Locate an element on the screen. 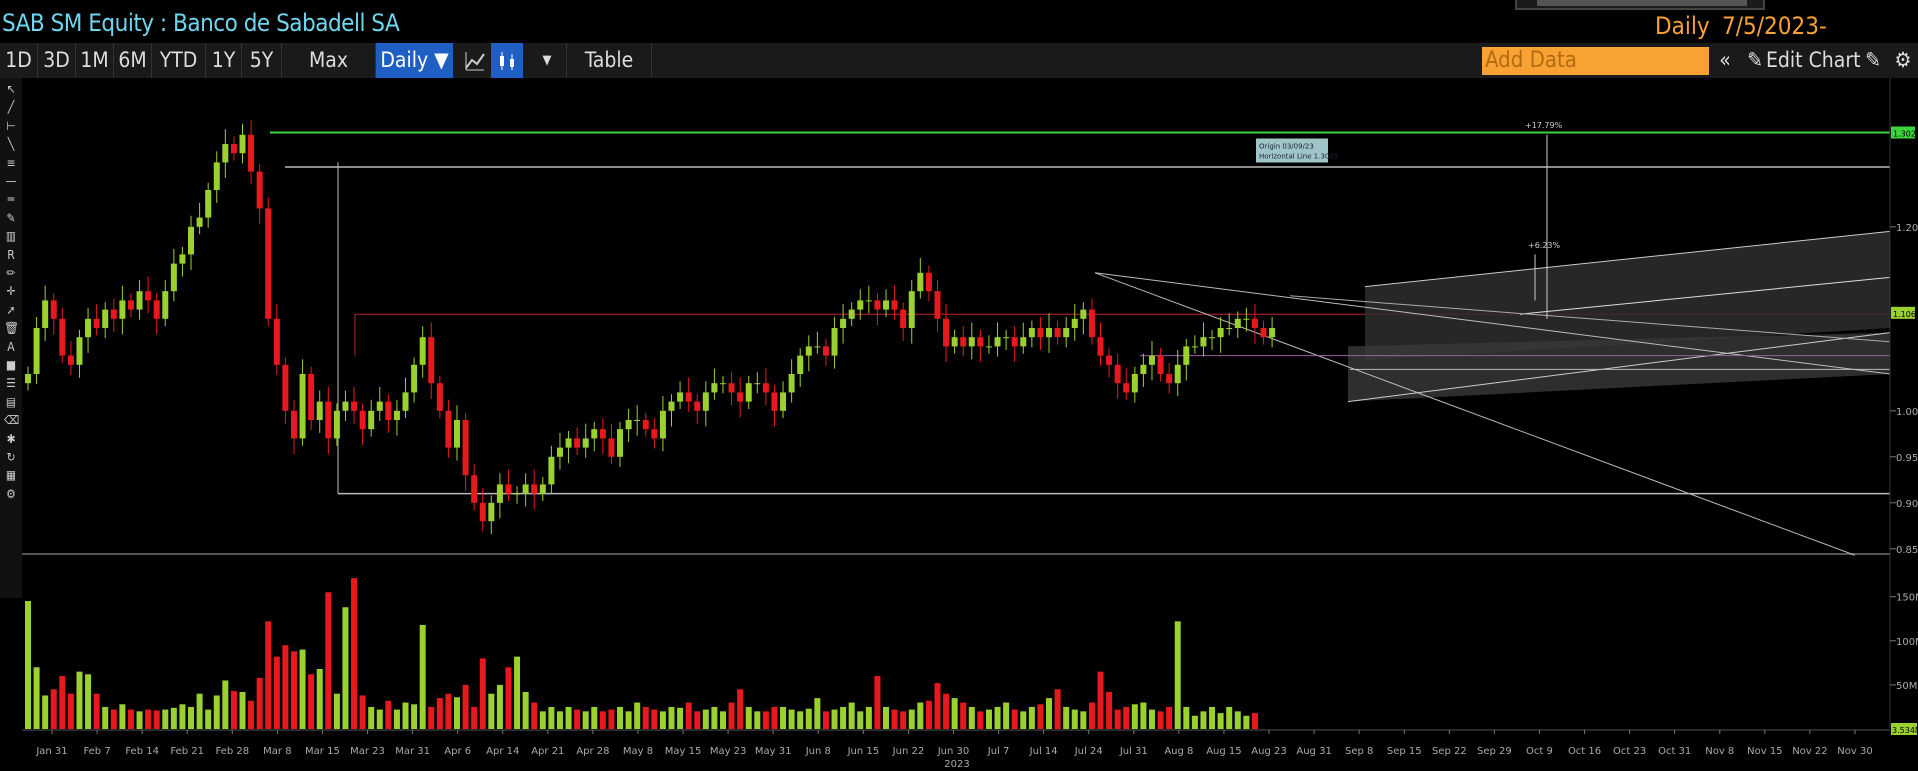  x-tick-label: Sep 15 is located at coordinates (1404, 751).